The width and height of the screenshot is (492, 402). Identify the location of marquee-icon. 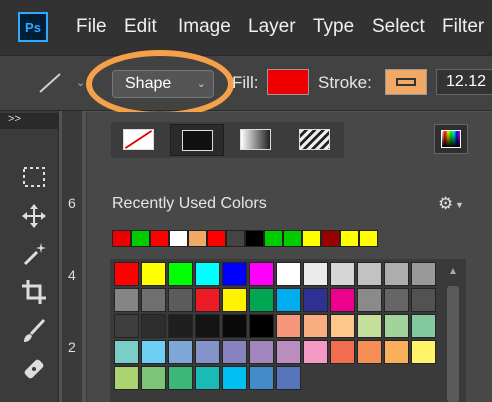
(34, 177).